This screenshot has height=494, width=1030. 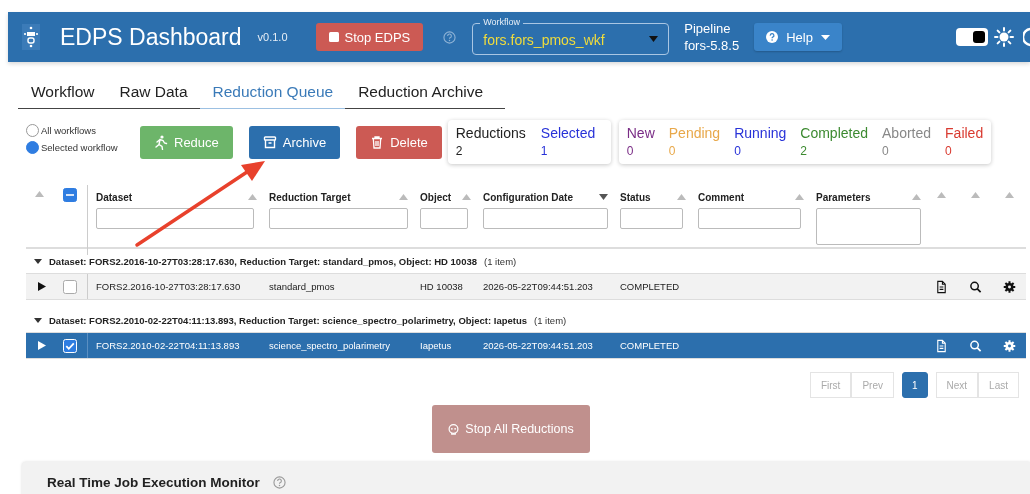 I want to click on radio-option: Selected workflow, so click(x=83, y=147).